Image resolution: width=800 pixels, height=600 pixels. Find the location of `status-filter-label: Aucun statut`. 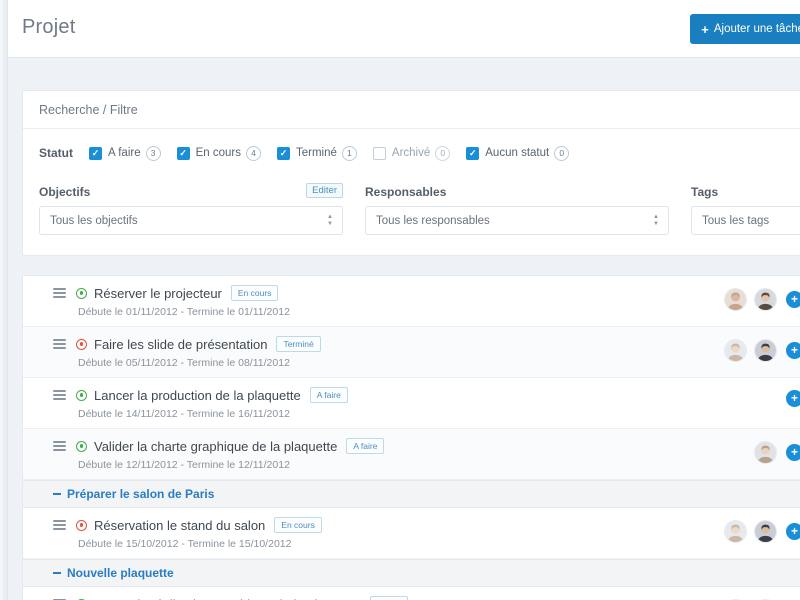

status-filter-label: Aucun statut is located at coordinates (517, 153).